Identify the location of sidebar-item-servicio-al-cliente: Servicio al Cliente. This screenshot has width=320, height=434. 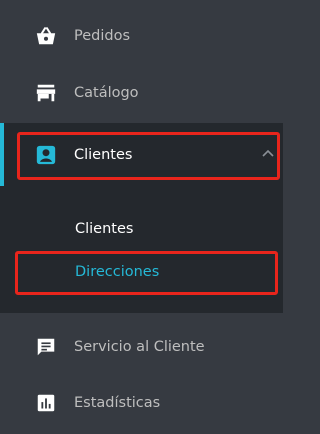
(141, 350).